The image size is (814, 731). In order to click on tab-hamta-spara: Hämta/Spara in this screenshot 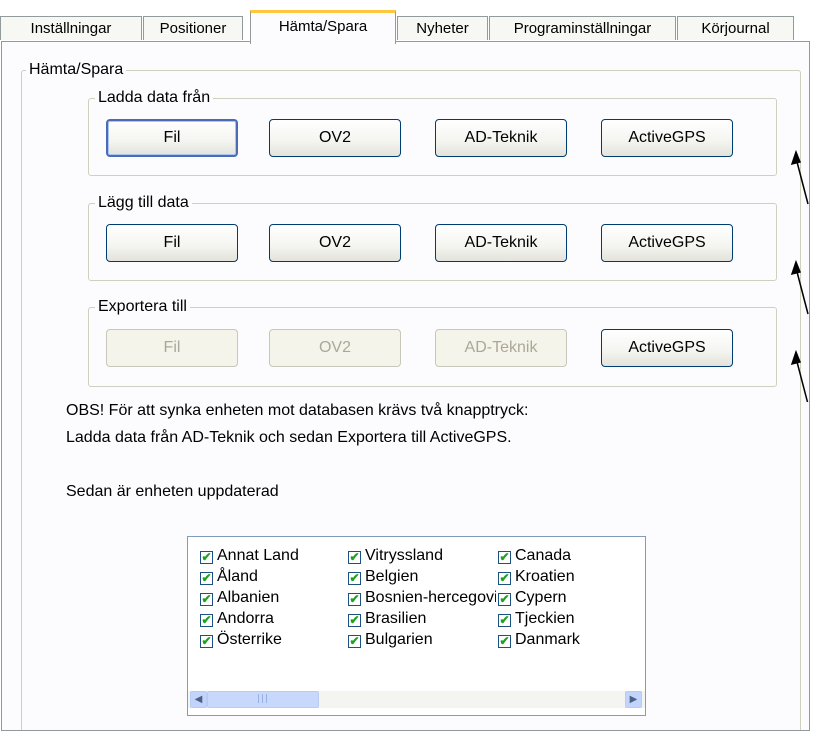, I will do `click(323, 27)`.